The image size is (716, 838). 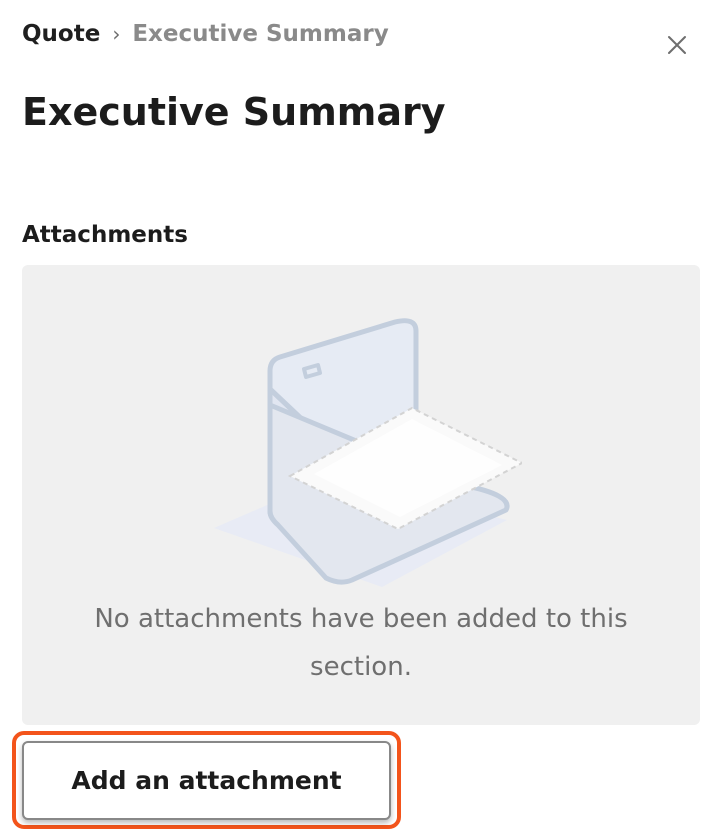 I want to click on add-attachment-button: Add an attachment, so click(x=206, y=780).